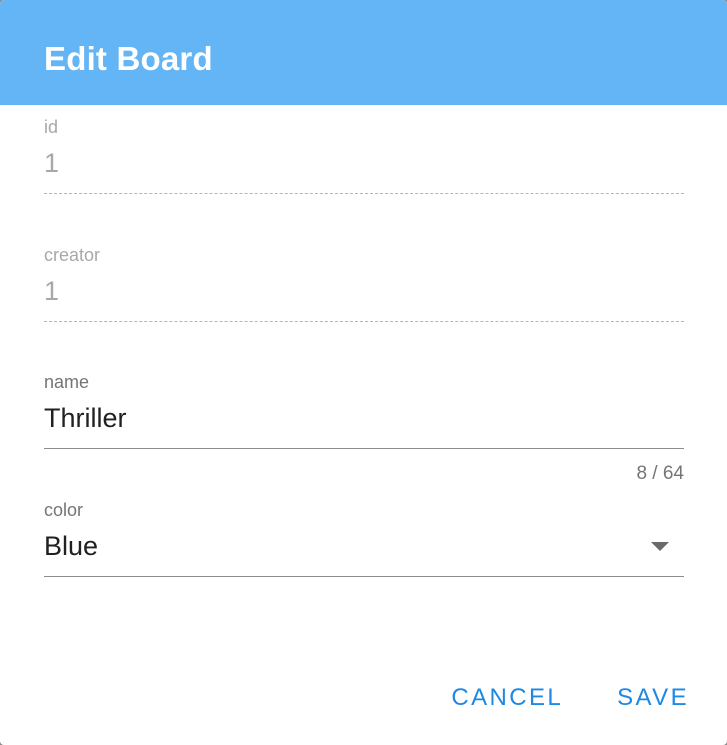 This screenshot has width=727, height=745. What do you see at coordinates (85, 418) in the screenshot?
I see `name-input: Thriller` at bounding box center [85, 418].